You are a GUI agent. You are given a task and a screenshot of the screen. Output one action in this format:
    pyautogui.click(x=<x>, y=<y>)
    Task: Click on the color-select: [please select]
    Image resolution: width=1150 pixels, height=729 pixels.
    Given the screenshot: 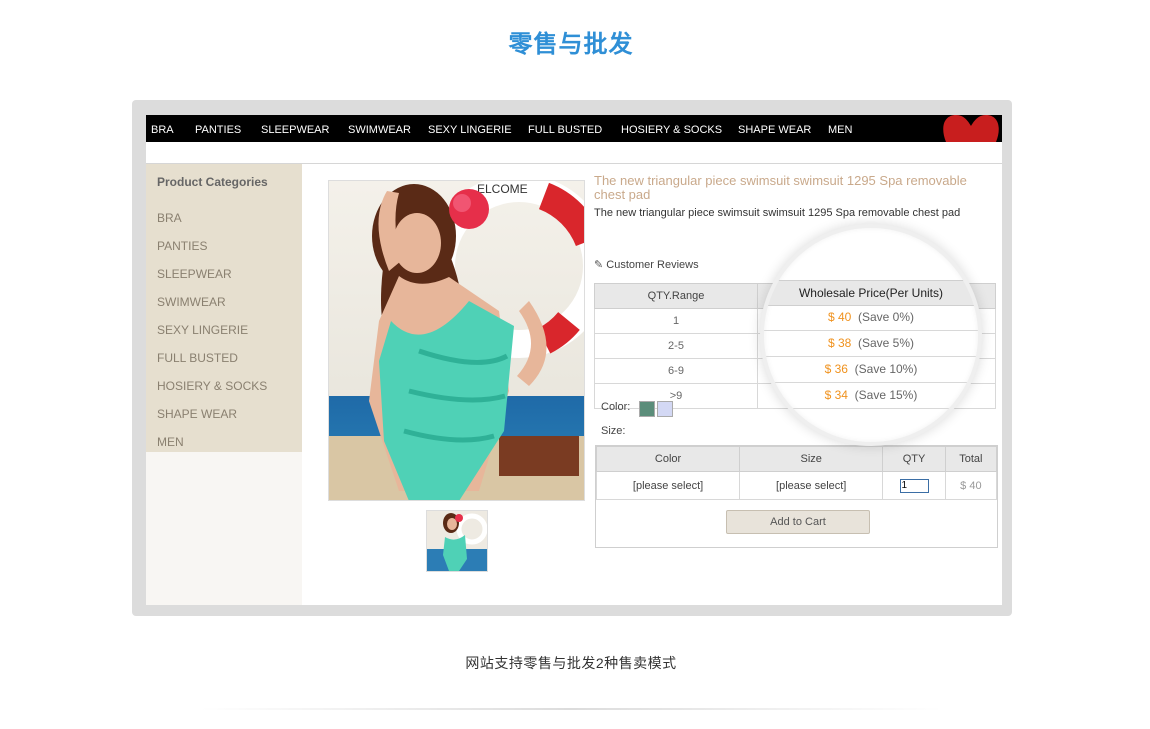 What is the action you would take?
    pyautogui.click(x=668, y=485)
    